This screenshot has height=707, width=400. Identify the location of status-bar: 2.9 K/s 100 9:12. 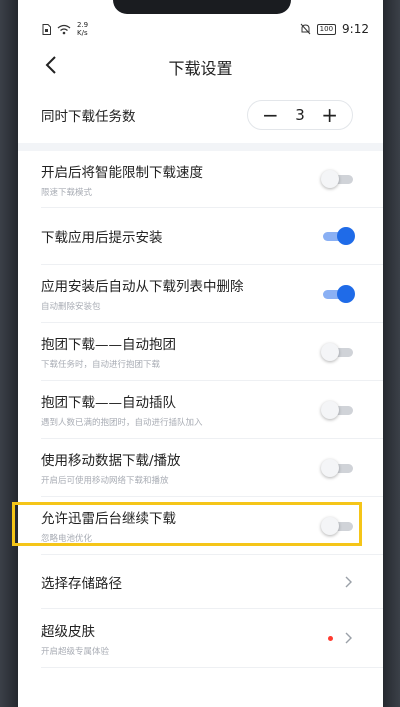
(200, 29).